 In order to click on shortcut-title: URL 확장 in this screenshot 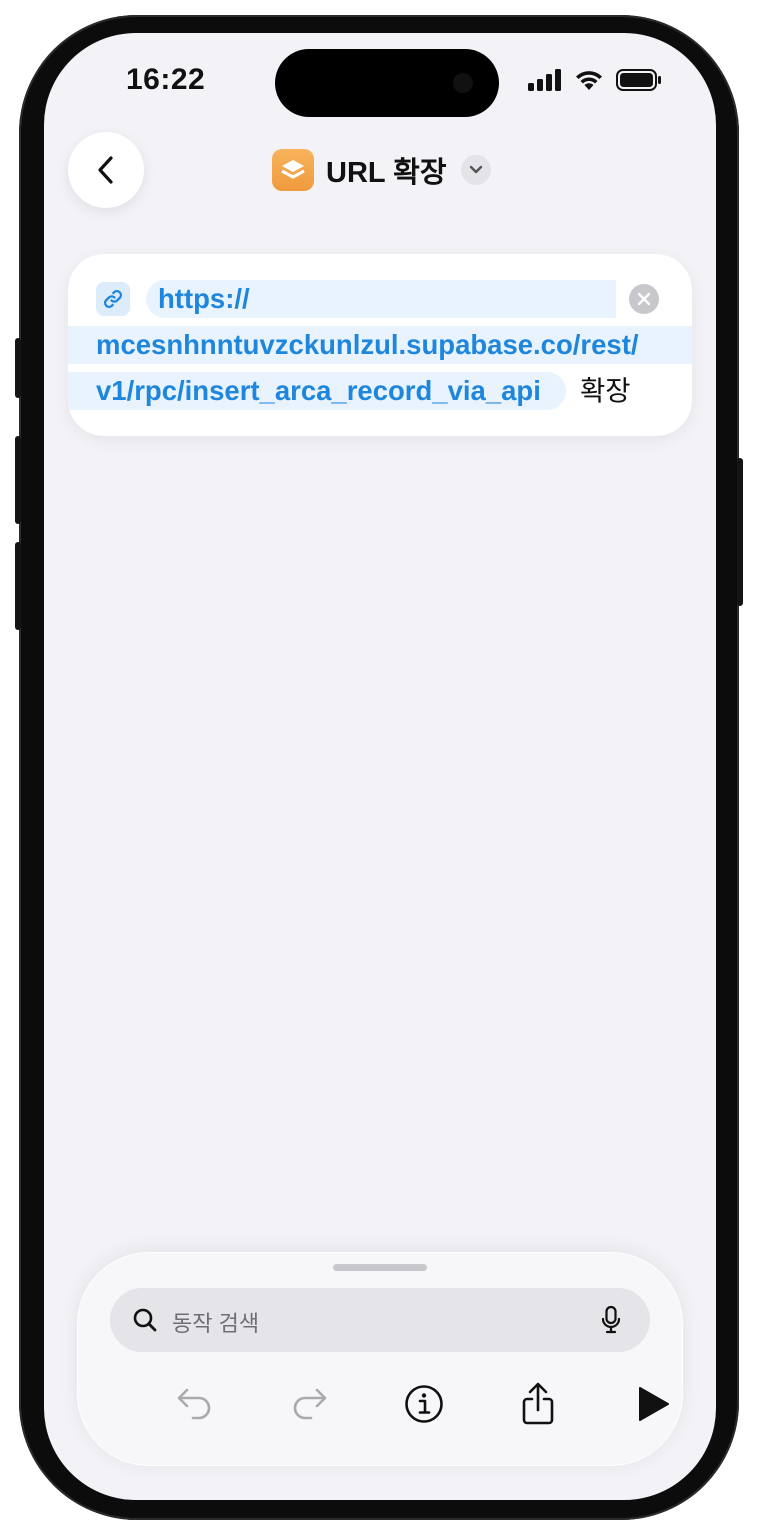, I will do `click(386, 173)`.